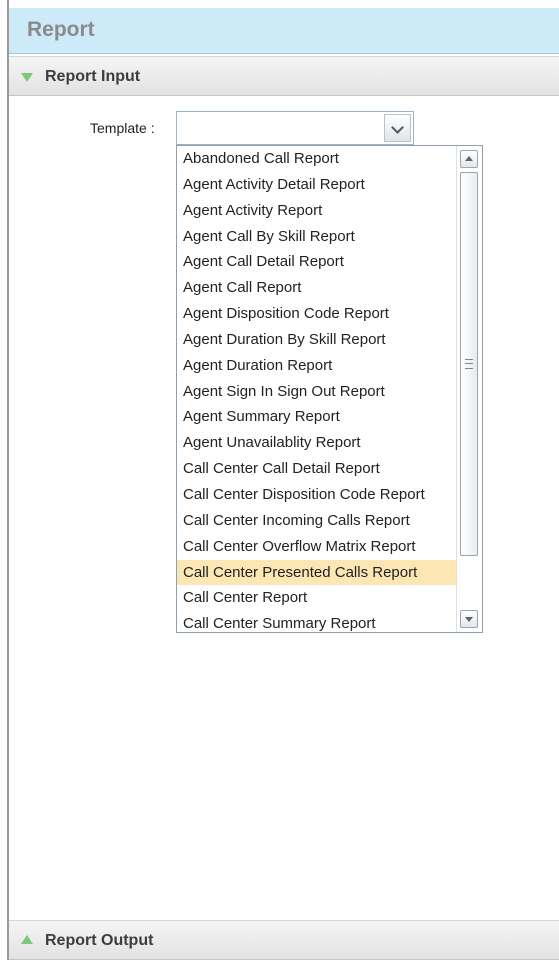  Describe the element at coordinates (295, 128) in the screenshot. I see `template-combobox` at that location.